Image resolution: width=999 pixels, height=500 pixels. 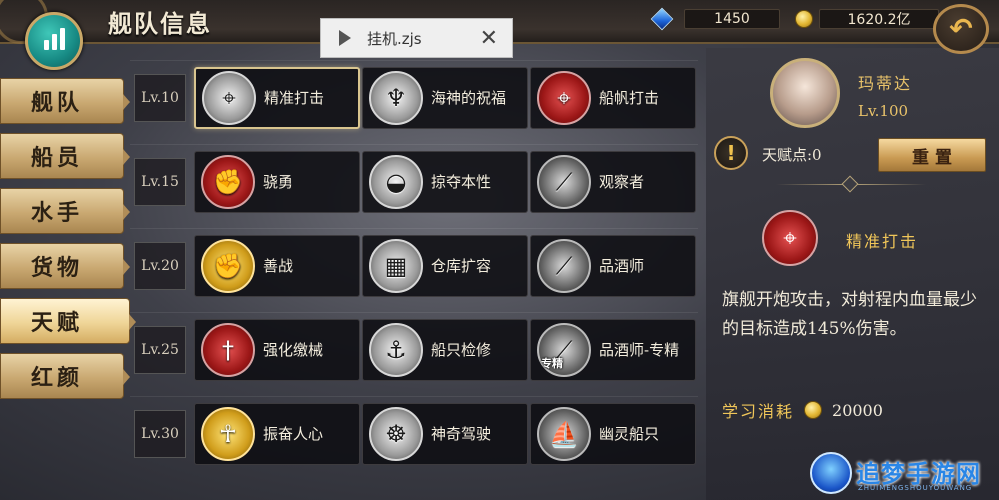 I want to click on script-toast: 挂机.zjs ✕, so click(x=416, y=38).